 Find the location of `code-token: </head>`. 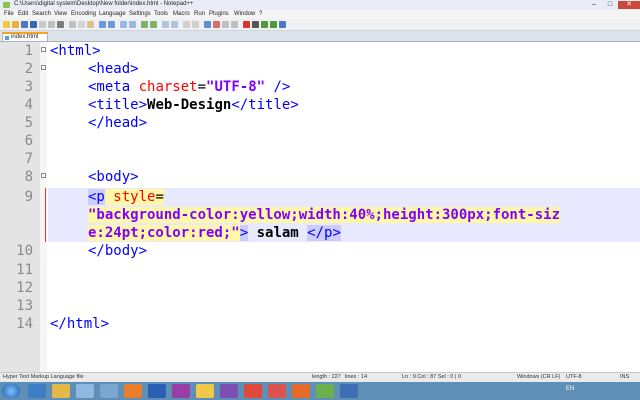

code-token: </head> is located at coordinates (118, 123).